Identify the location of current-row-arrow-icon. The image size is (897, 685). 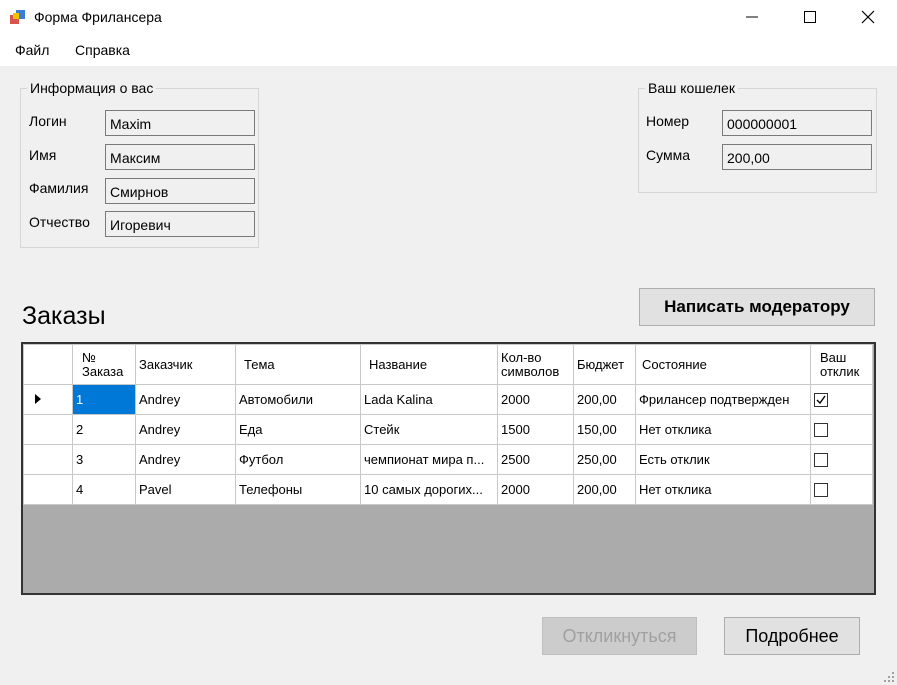
(38, 399).